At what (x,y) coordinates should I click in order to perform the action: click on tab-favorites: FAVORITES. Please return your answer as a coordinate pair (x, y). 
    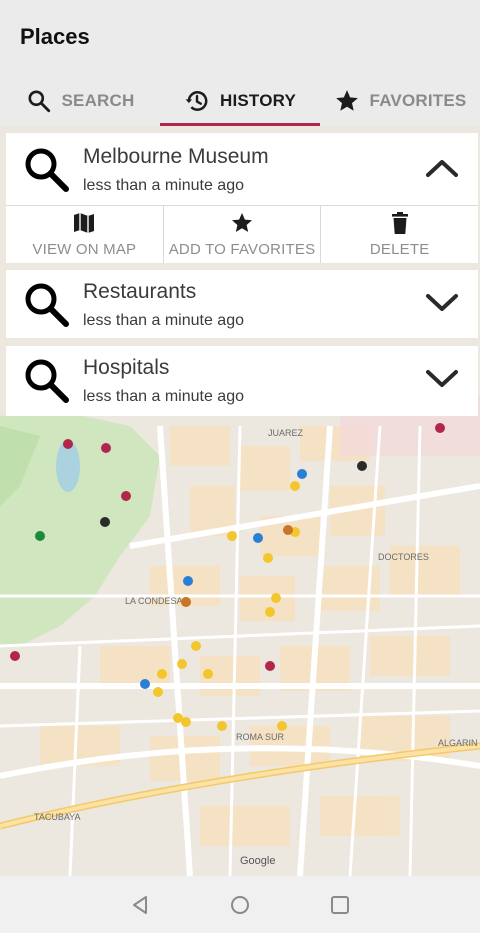
    Looking at the image, I should click on (400, 101).